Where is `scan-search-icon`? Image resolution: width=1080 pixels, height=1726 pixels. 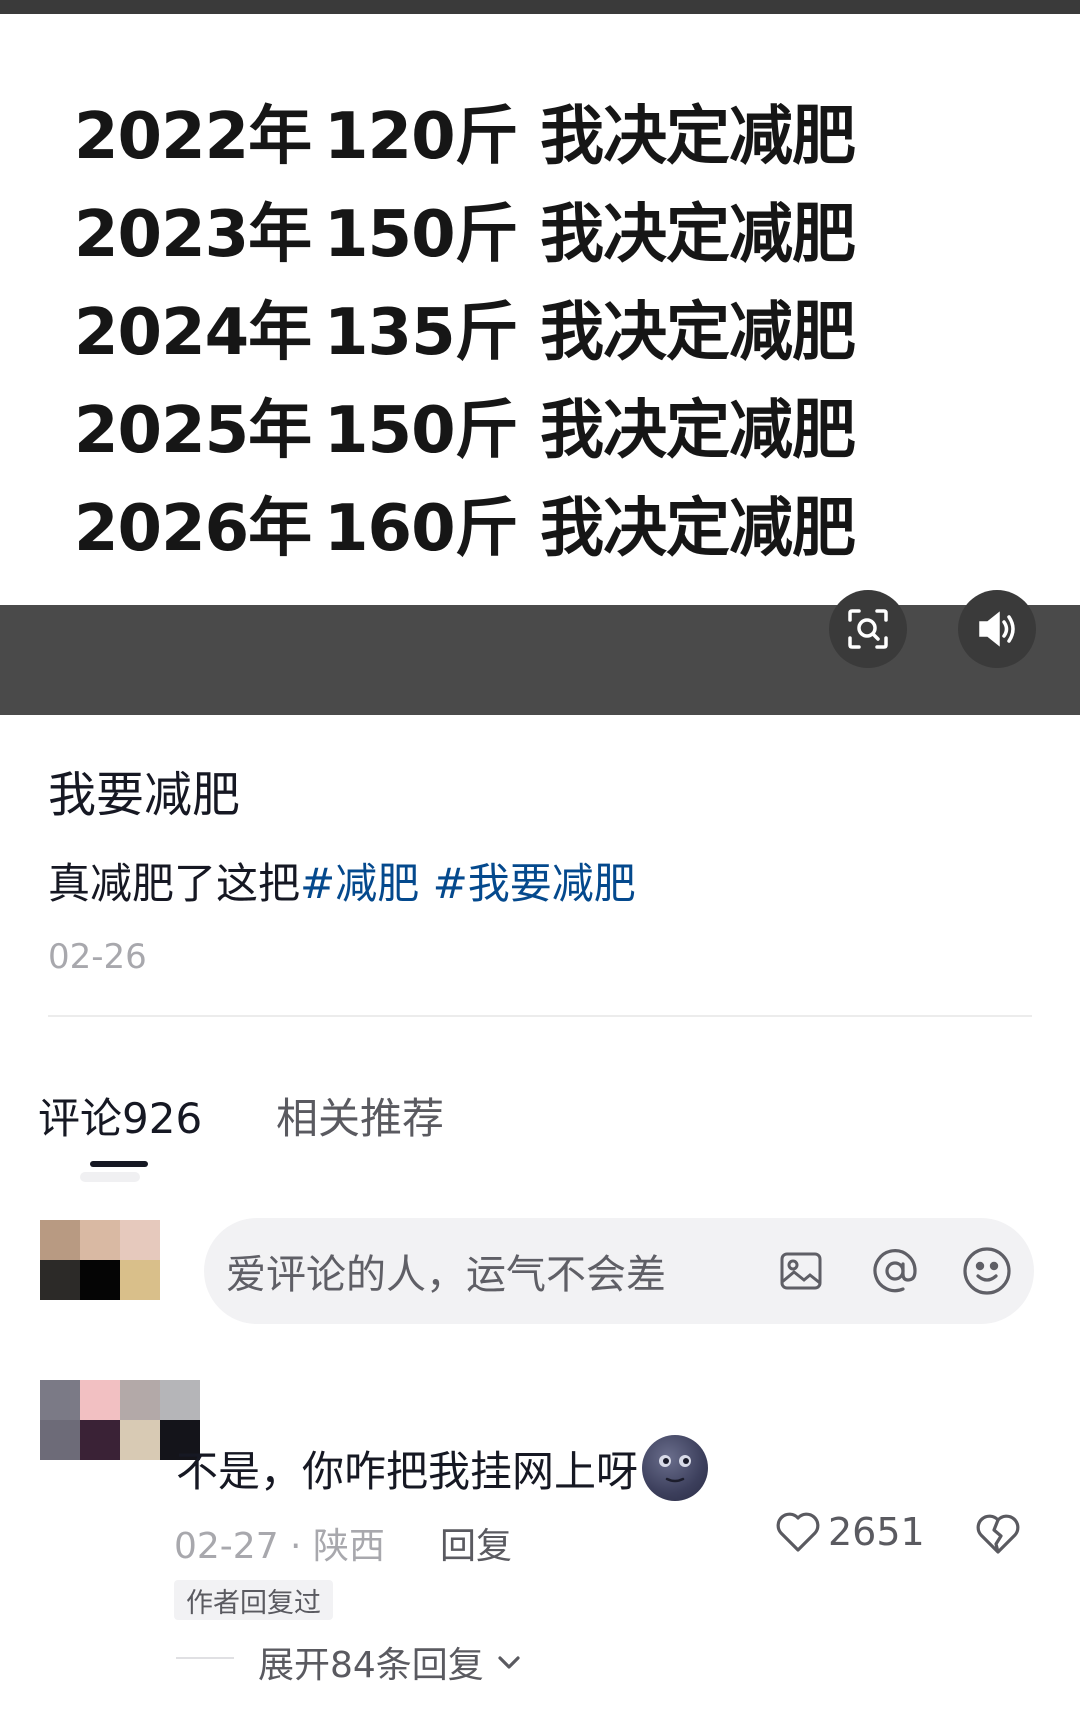
scan-search-icon is located at coordinates (868, 629).